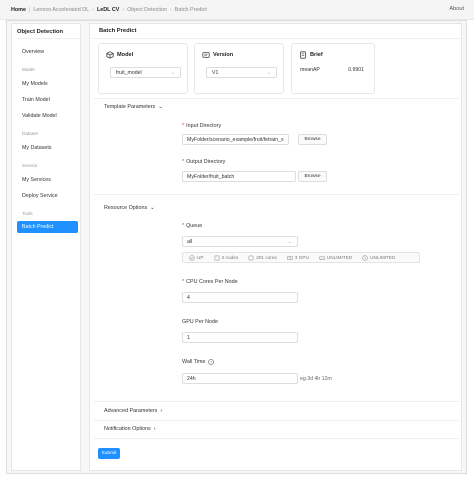 The image size is (474, 479). I want to click on output-directory-value: MyFolder/fruit_batch, so click(211, 176).